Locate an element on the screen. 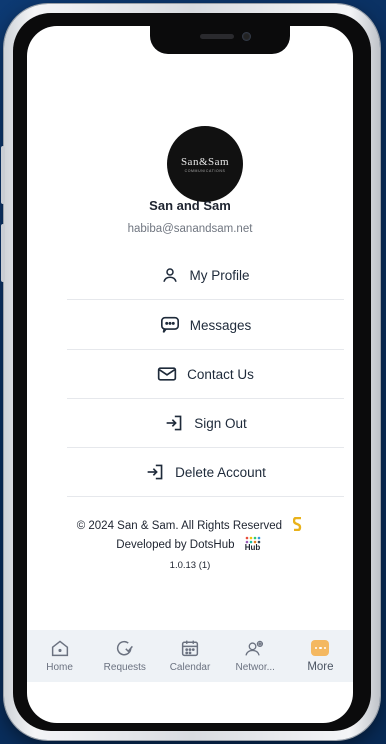  tab-requests: Requests is located at coordinates (124, 656).